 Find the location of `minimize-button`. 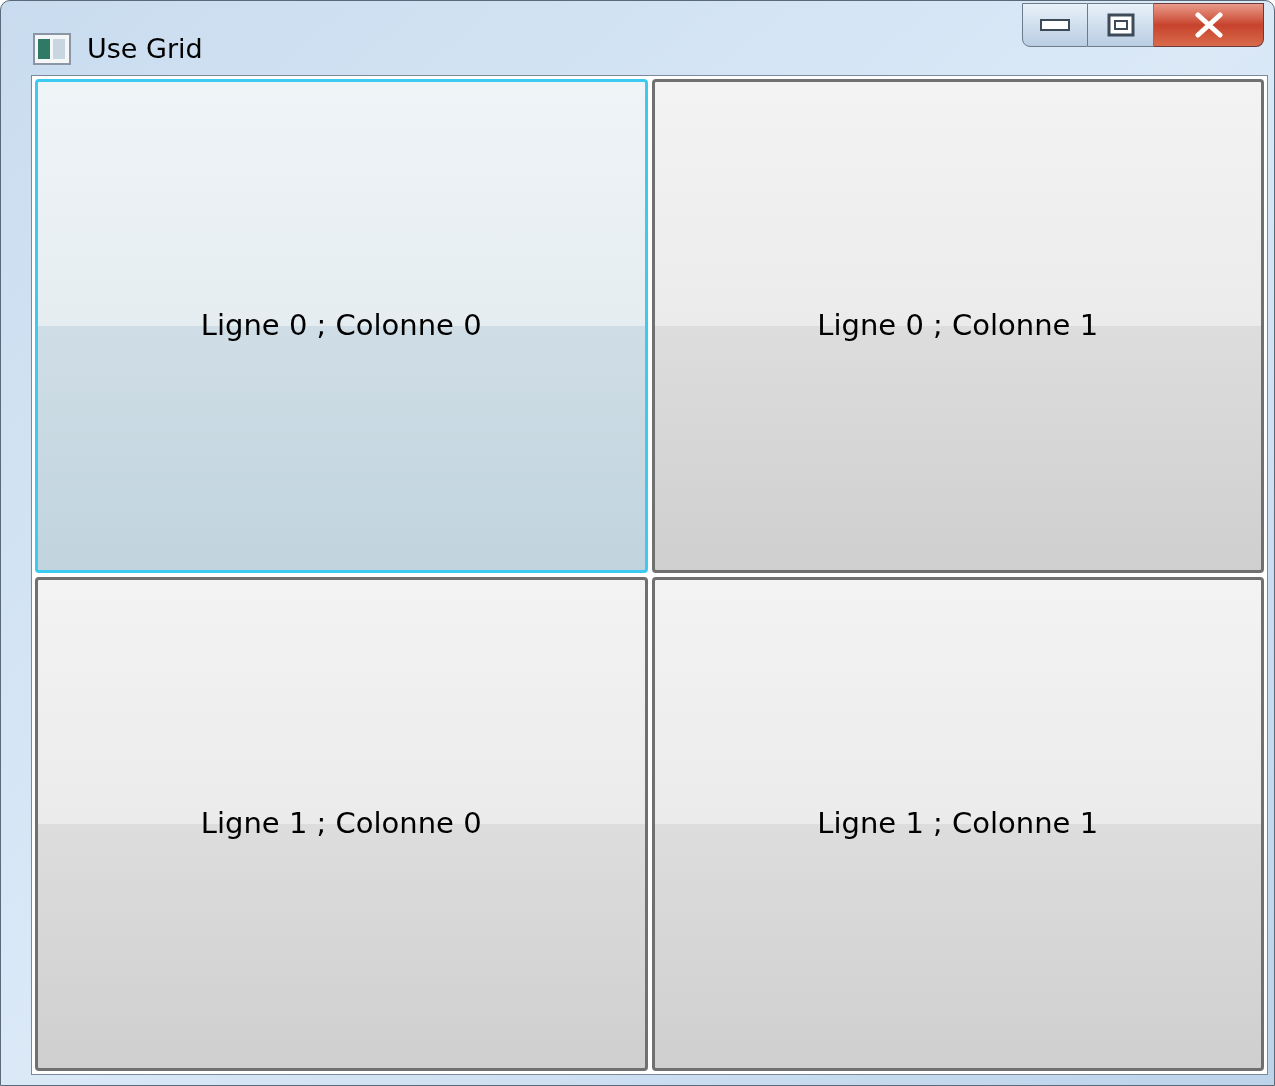

minimize-button is located at coordinates (1055, 25).